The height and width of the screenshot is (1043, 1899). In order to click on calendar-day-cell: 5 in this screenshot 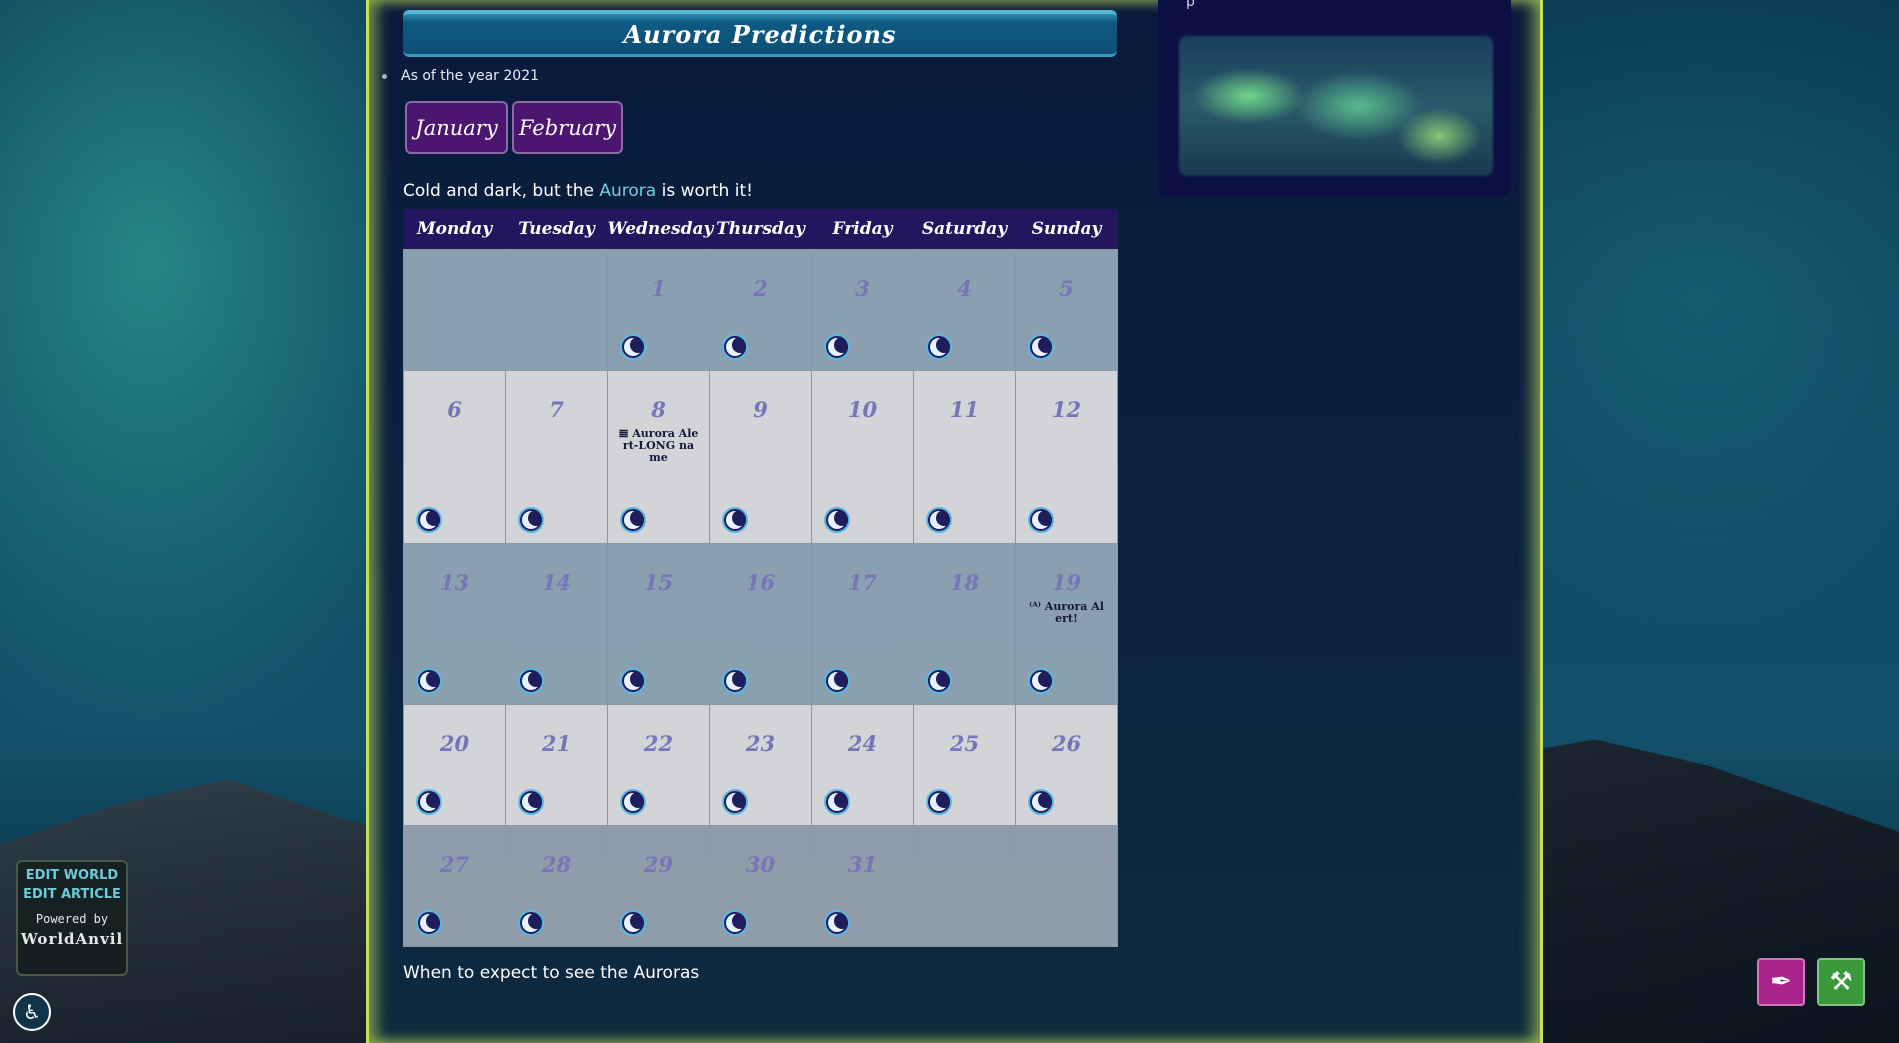, I will do `click(1066, 310)`.